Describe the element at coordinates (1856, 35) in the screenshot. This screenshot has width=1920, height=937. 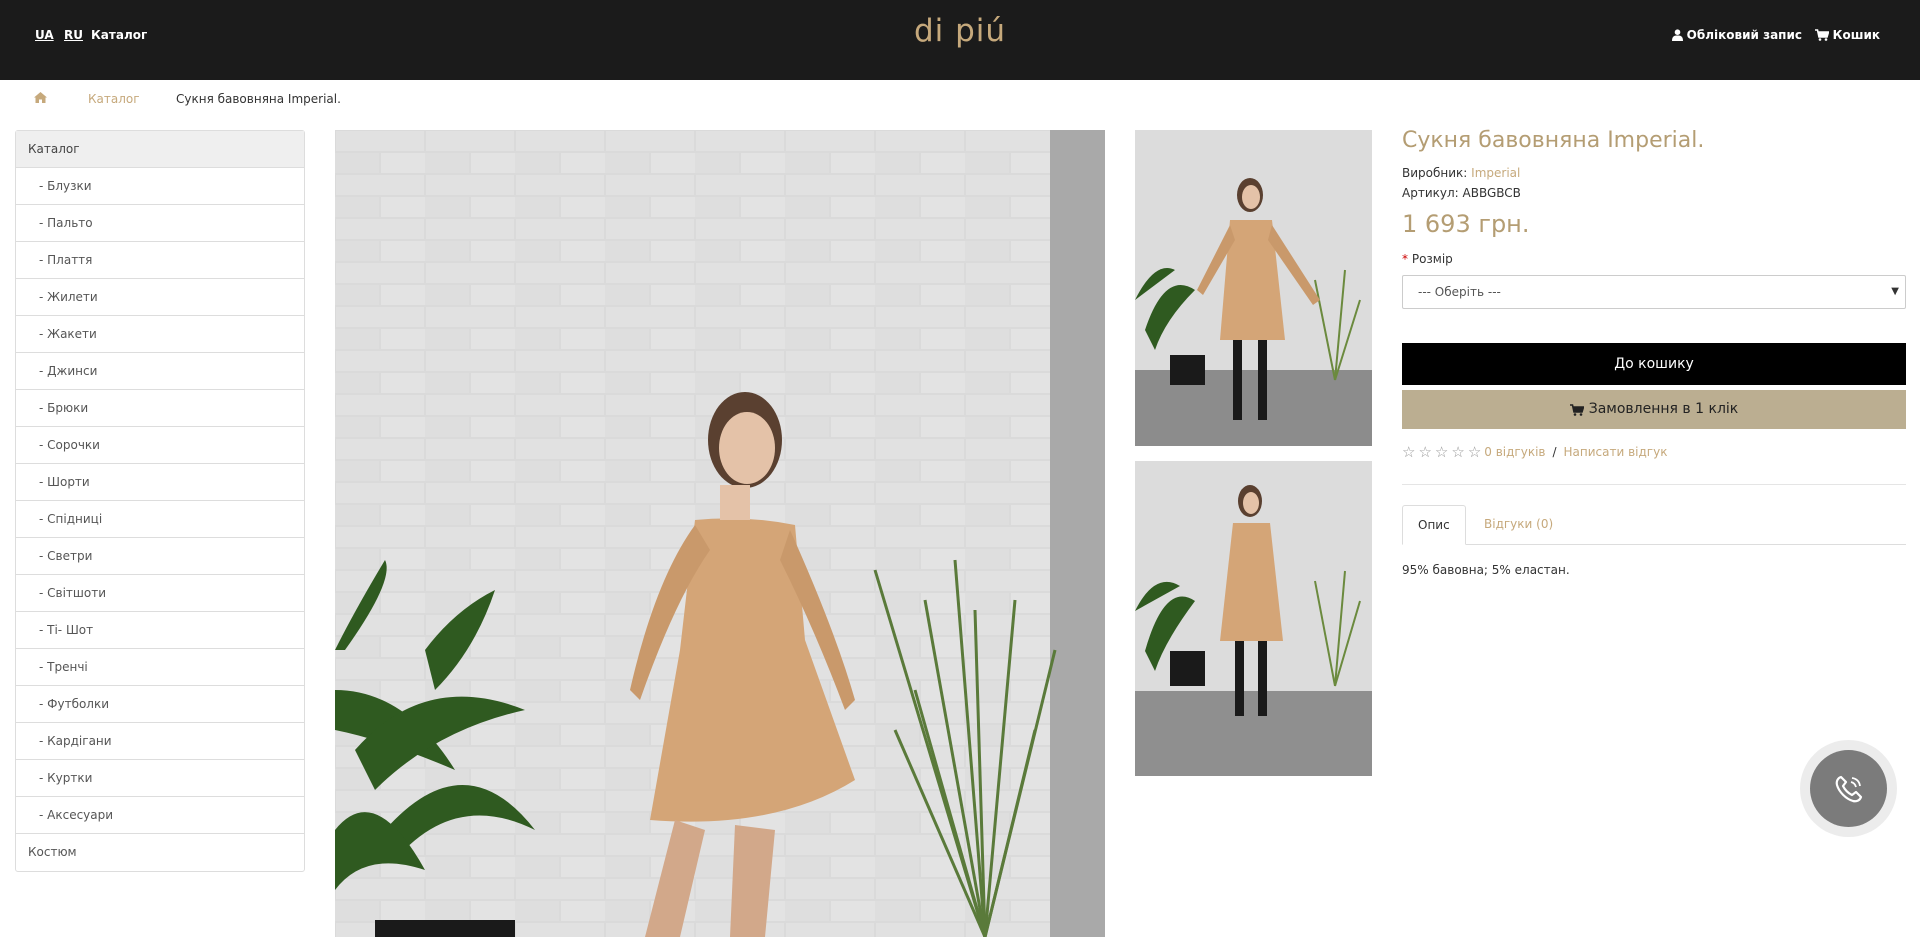
I see `cart-label: Кошик` at that location.